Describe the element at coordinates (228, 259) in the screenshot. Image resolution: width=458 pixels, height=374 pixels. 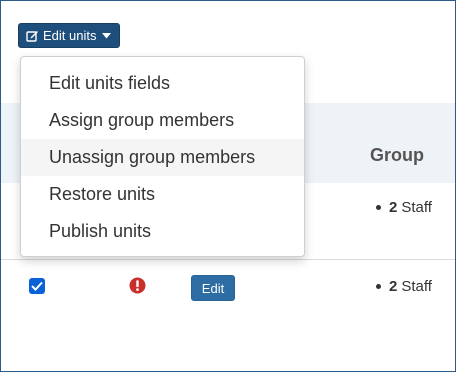
I see `row-divider` at that location.